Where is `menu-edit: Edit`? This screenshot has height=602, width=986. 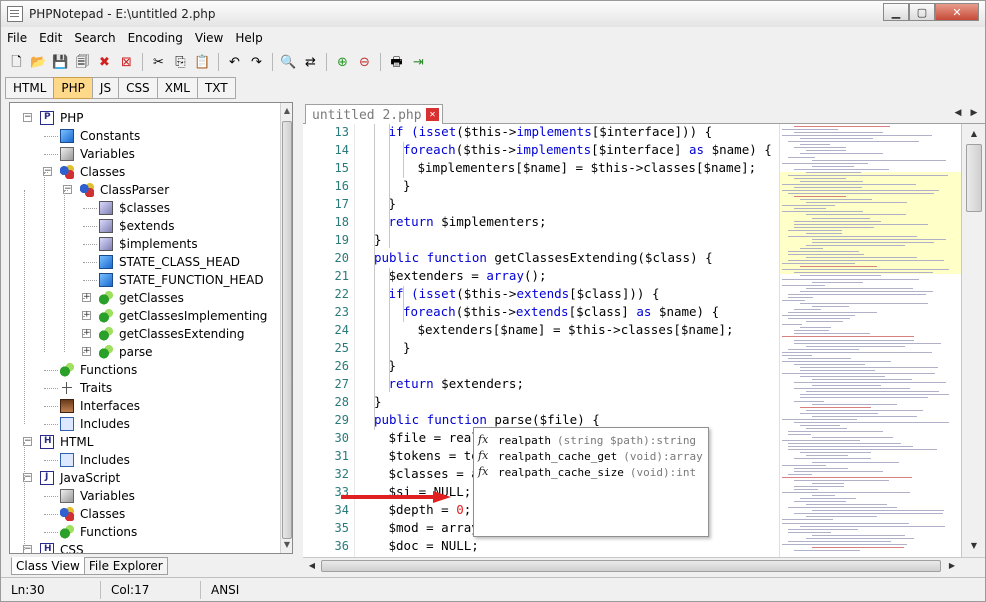
menu-edit: Edit is located at coordinates (50, 39).